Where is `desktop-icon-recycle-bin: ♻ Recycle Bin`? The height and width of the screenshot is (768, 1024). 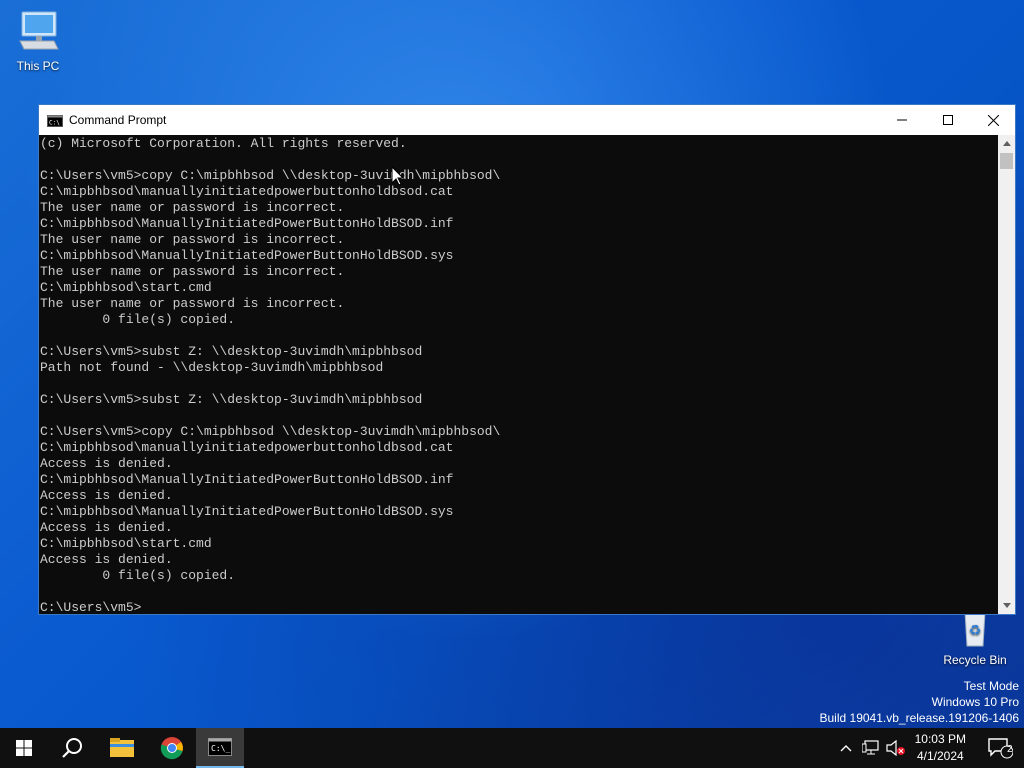 desktop-icon-recycle-bin: ♻ Recycle Bin is located at coordinates (975, 639).